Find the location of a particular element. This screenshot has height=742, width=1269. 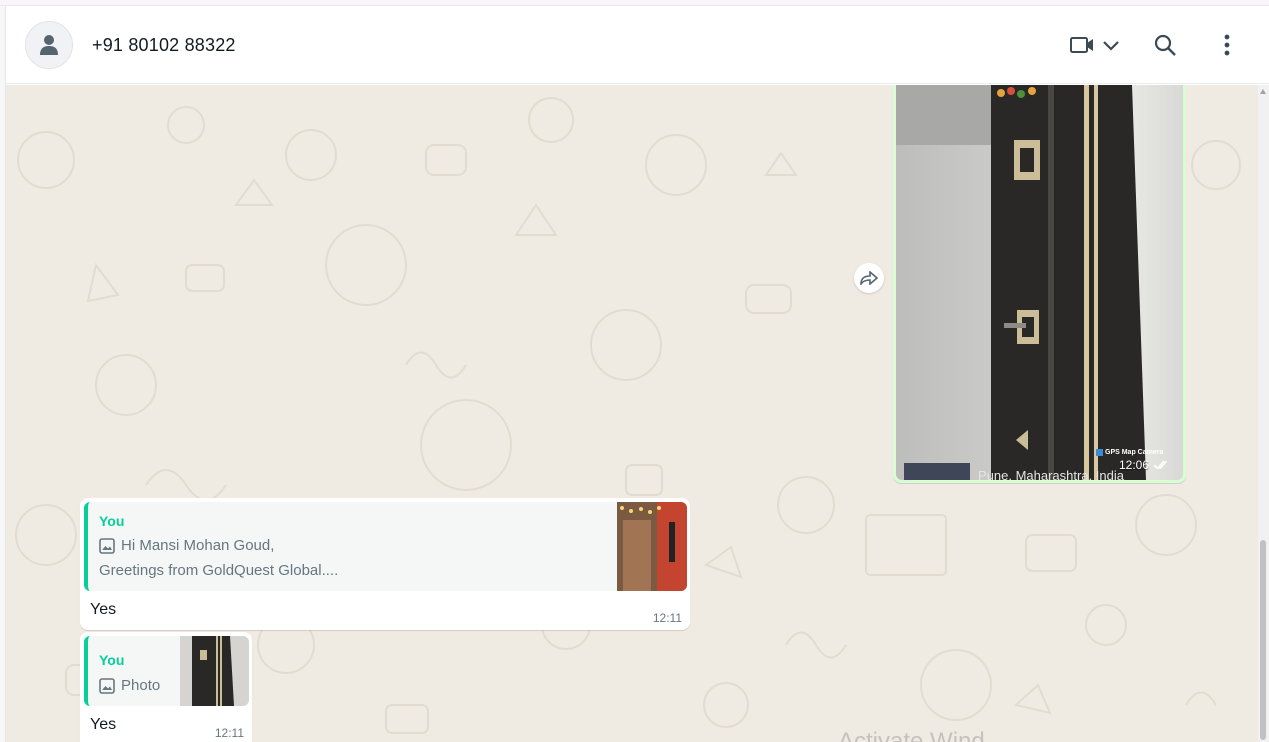

contact-name: +91 80102 88322 is located at coordinates (164, 45).